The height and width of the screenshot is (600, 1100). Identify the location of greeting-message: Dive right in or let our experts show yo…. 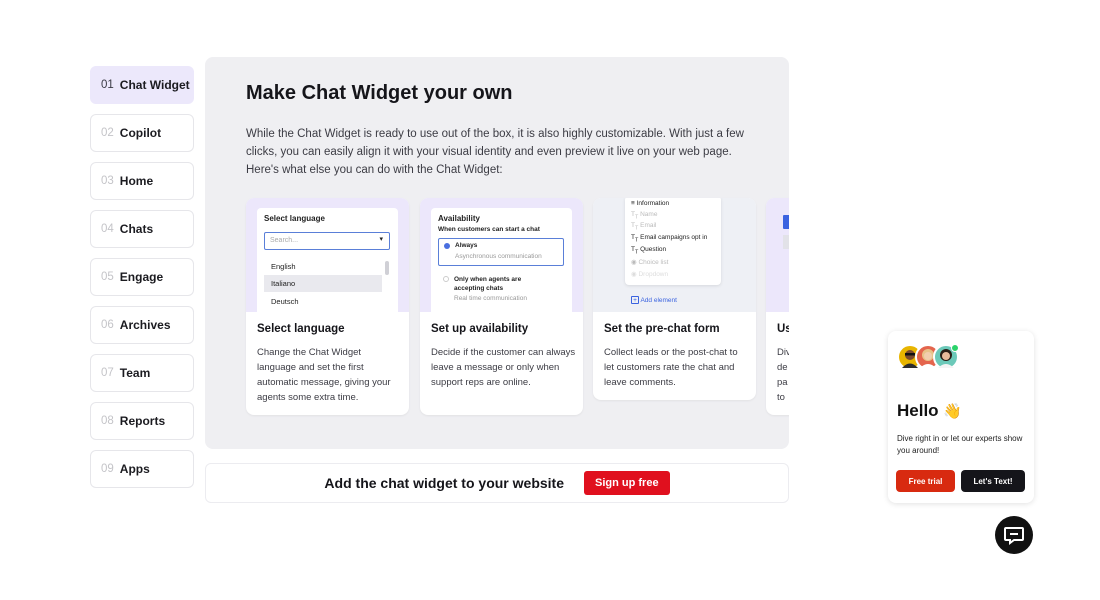
(960, 444).